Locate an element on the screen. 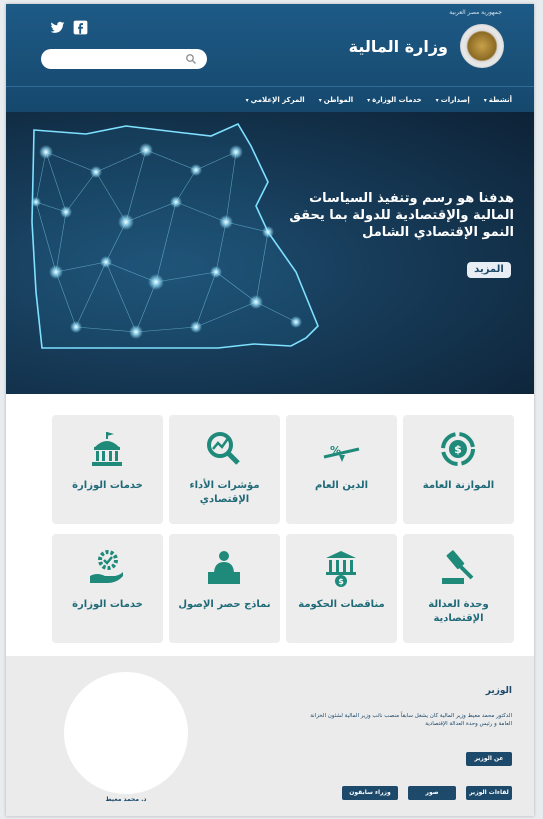  dollar-cycle-icon: $ is located at coordinates (458, 449).